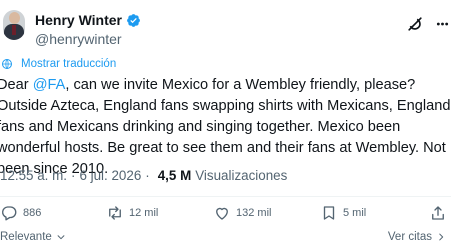 The image size is (451, 251). I want to click on show-translation-label: Mostrar traducción, so click(68, 64).